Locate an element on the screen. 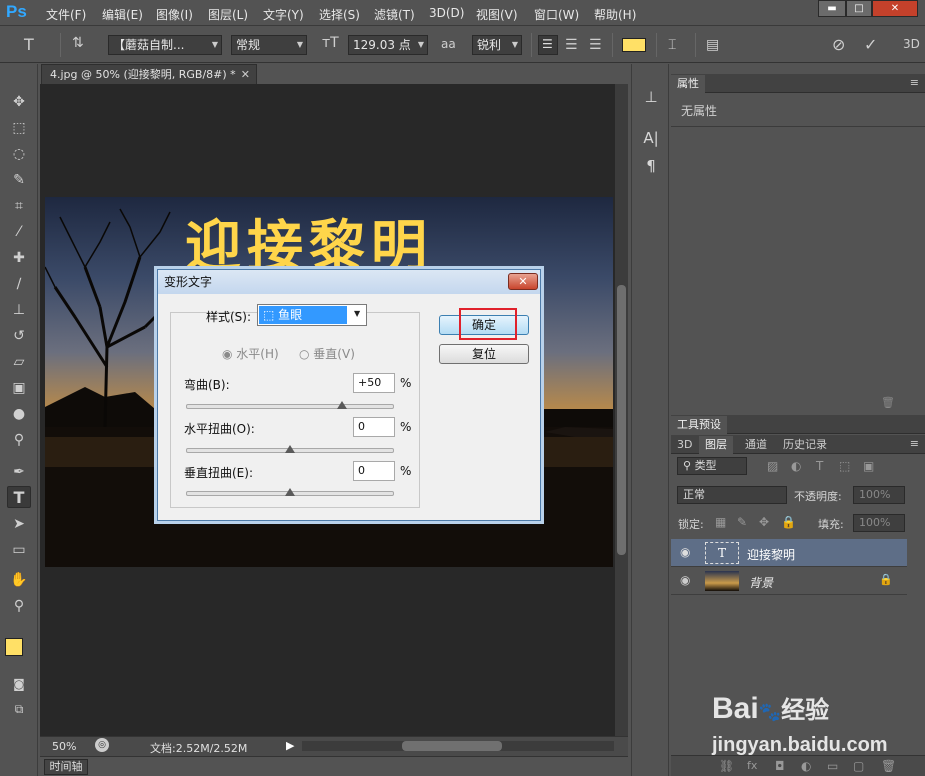 The width and height of the screenshot is (925, 776). dodge-tool-icon: ⚲ is located at coordinates (19, 440).